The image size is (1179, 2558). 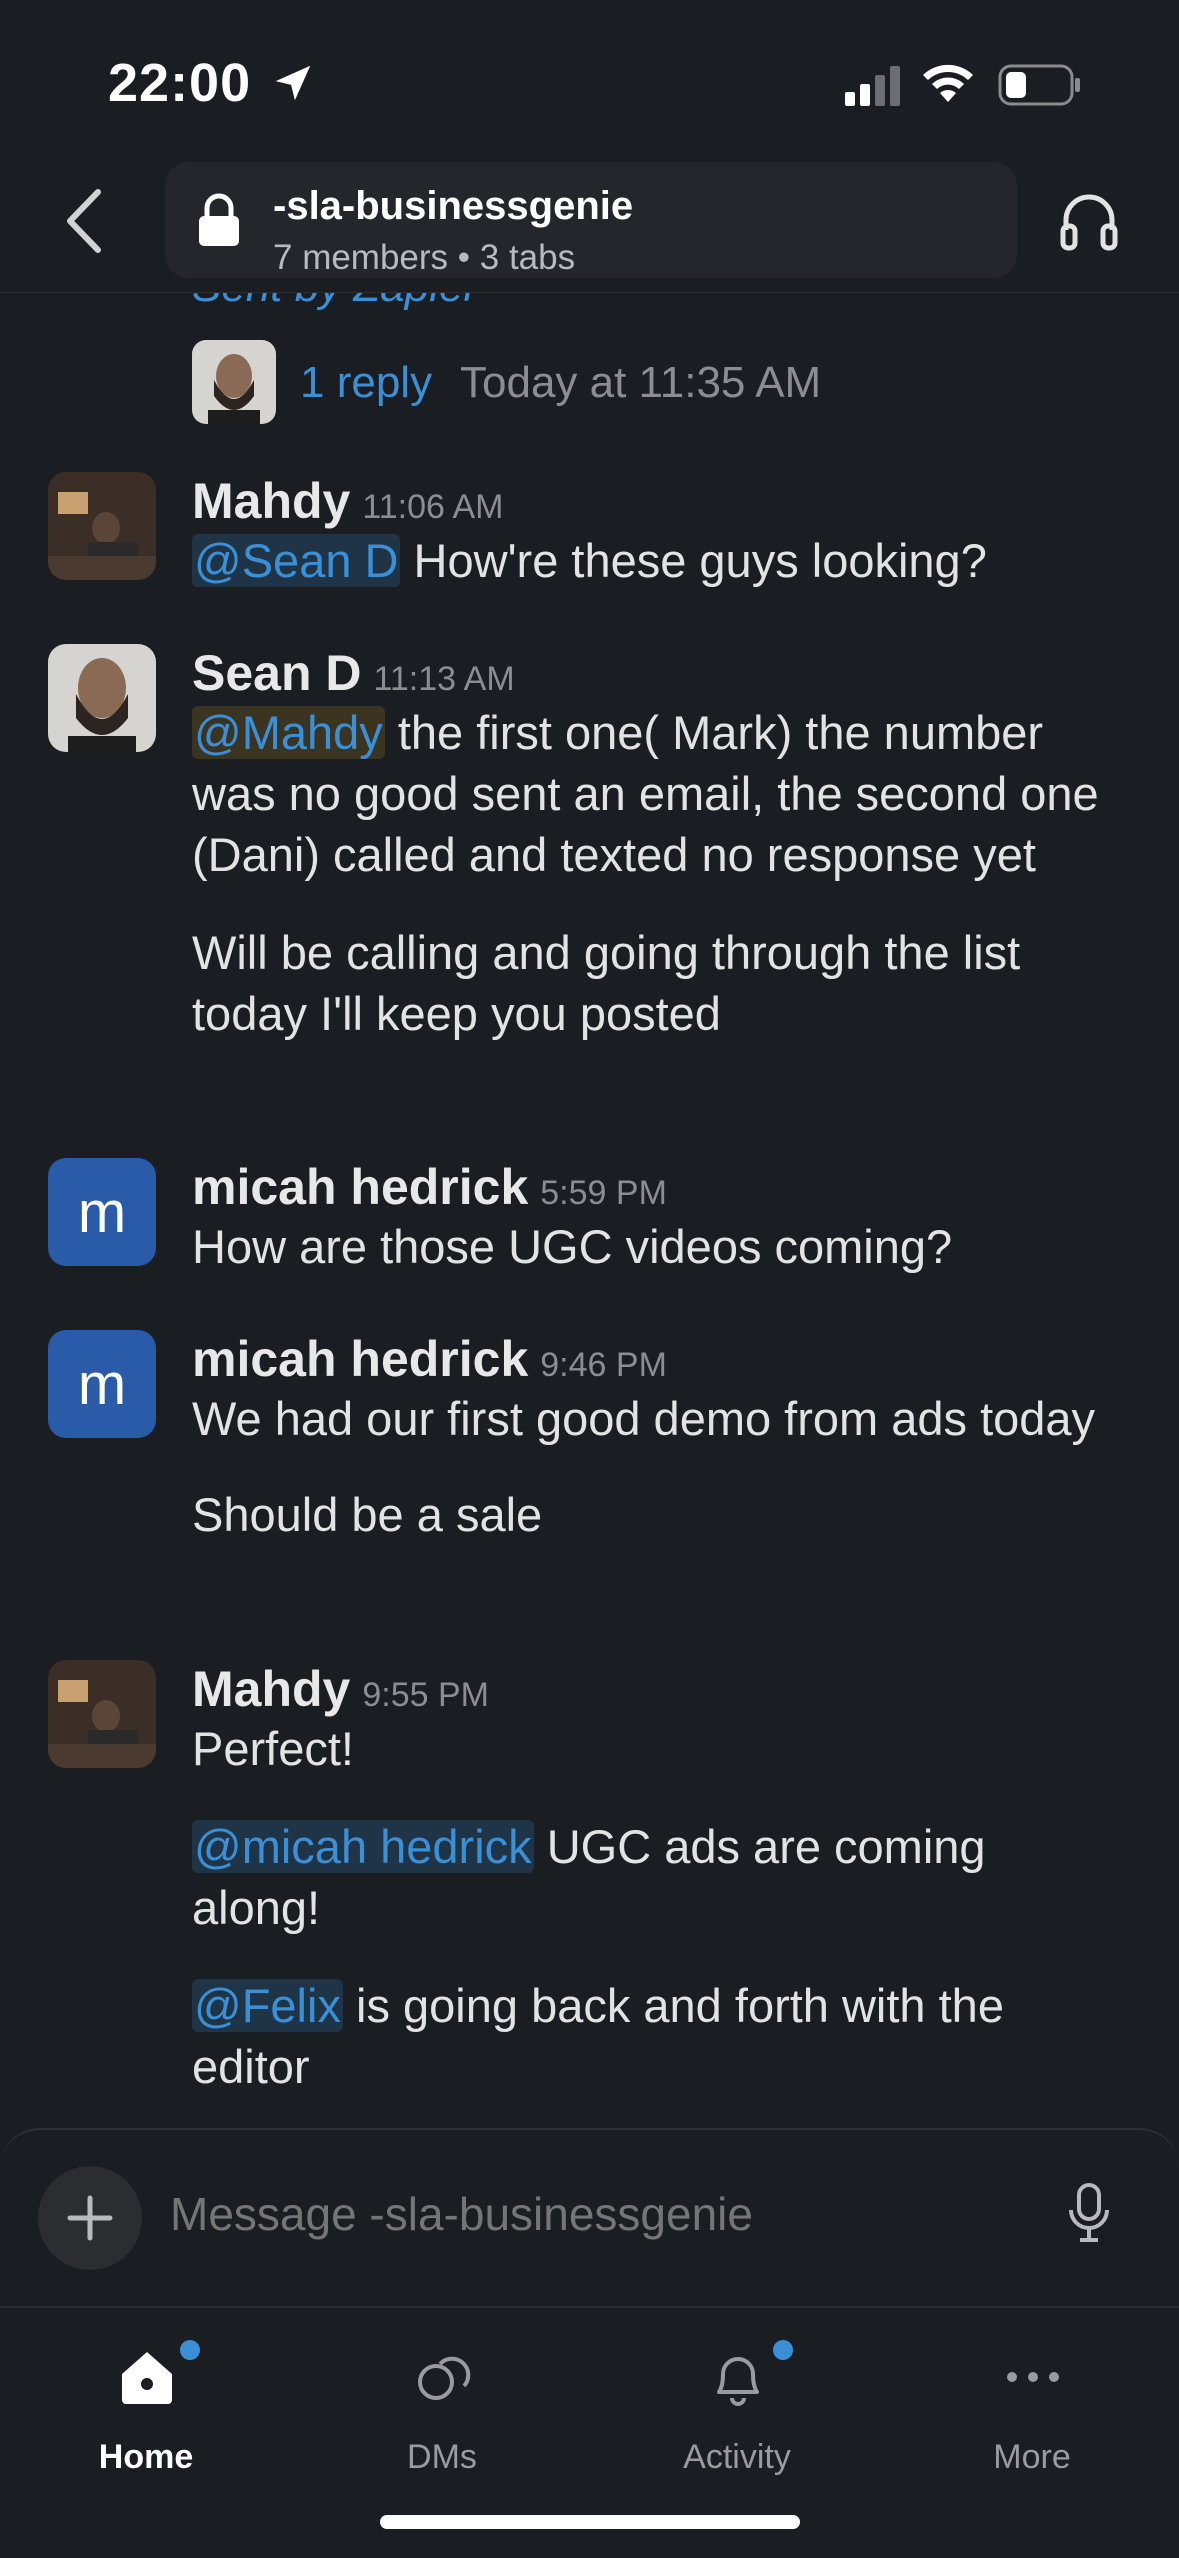 I want to click on add-attachment-button, so click(x=90, y=2218).